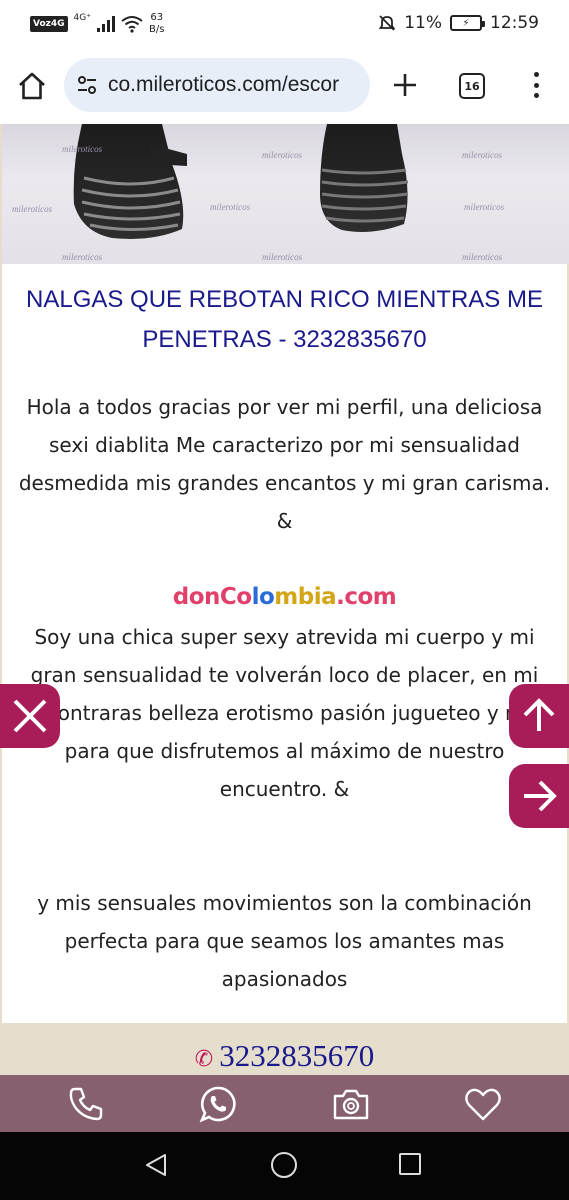 Image resolution: width=569 pixels, height=1200 pixels. I want to click on close-icon, so click(30, 716).